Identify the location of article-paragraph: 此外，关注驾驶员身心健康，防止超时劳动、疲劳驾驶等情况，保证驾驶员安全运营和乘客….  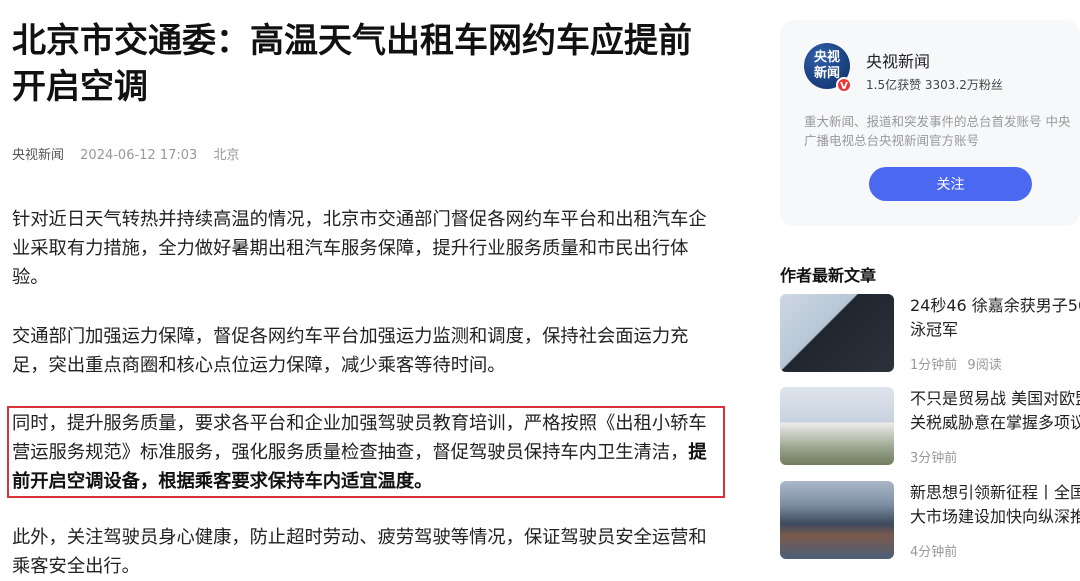
(359, 552).